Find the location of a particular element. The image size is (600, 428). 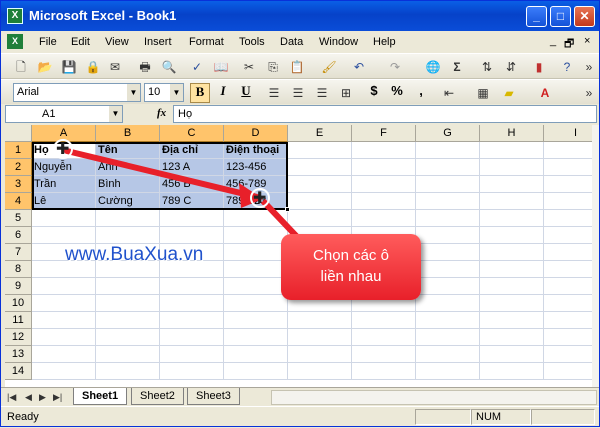

sheet-tab-bar: |◀ ◀ ▶ ▶| Sheet1 Sheet2 Sheet3 is located at coordinates (300, 396).